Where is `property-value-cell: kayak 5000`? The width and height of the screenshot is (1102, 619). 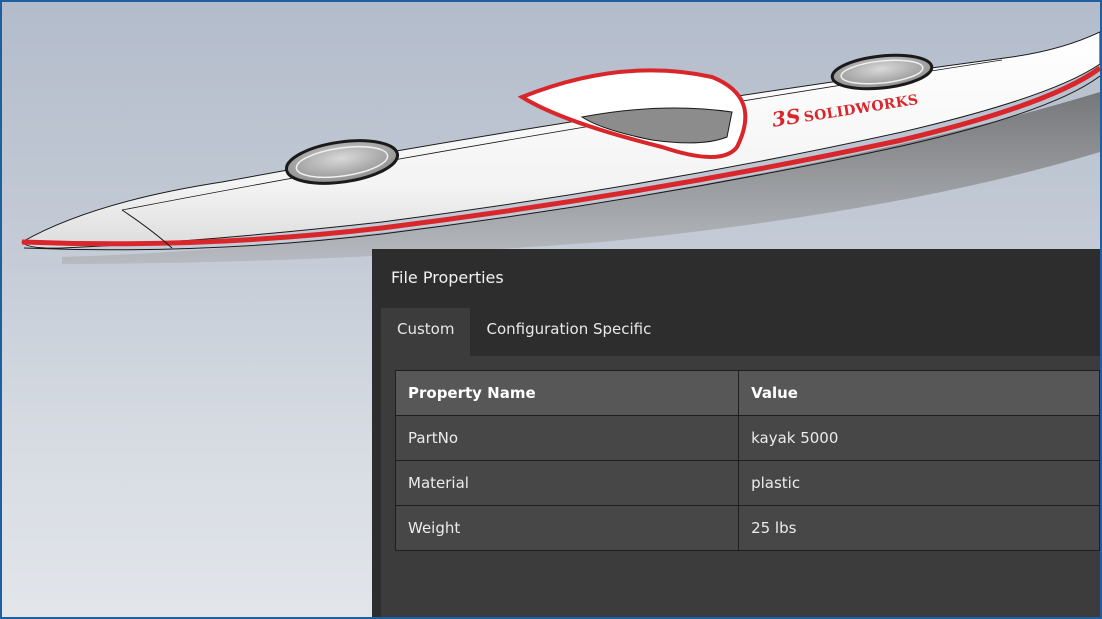 property-value-cell: kayak 5000 is located at coordinates (919, 438).